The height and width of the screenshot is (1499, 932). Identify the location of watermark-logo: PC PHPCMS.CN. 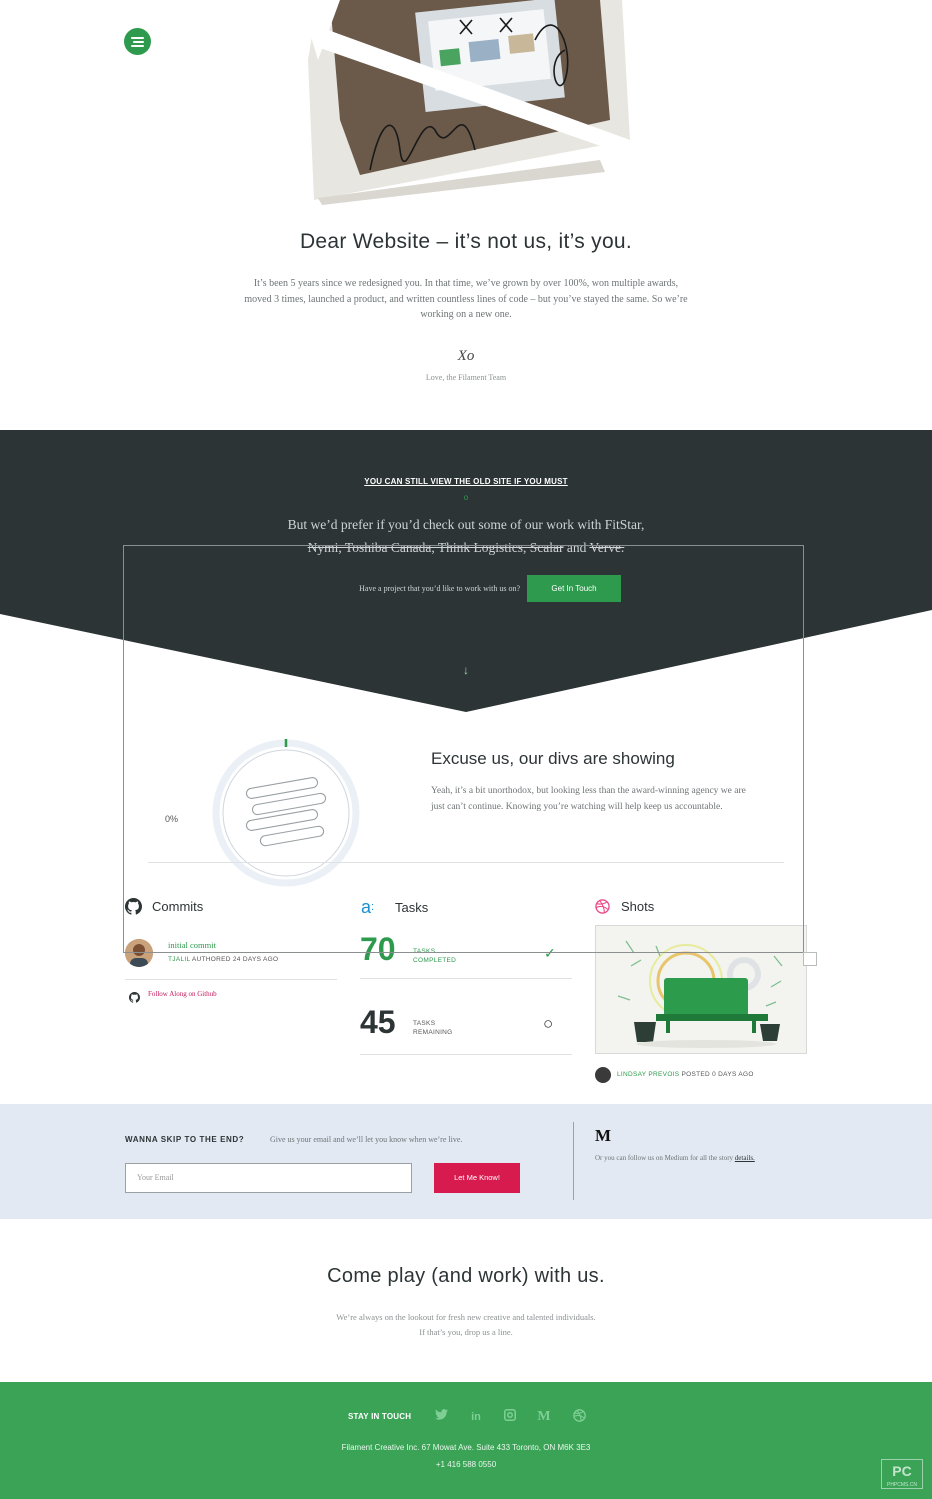
(902, 1474).